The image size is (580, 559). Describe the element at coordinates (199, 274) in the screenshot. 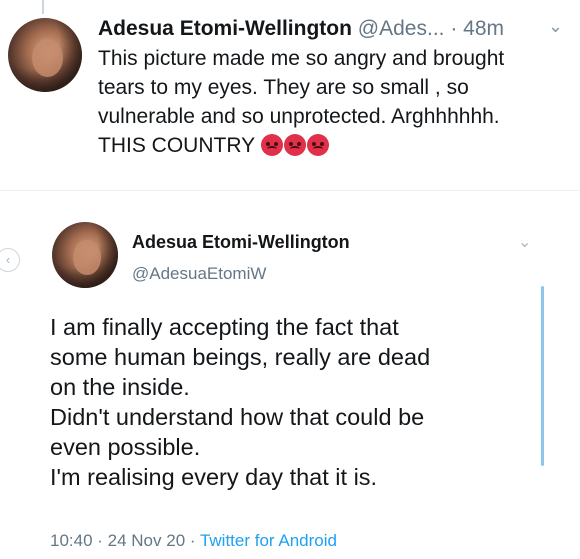

I see `author-handle: @AdesuaEtomiW` at that location.